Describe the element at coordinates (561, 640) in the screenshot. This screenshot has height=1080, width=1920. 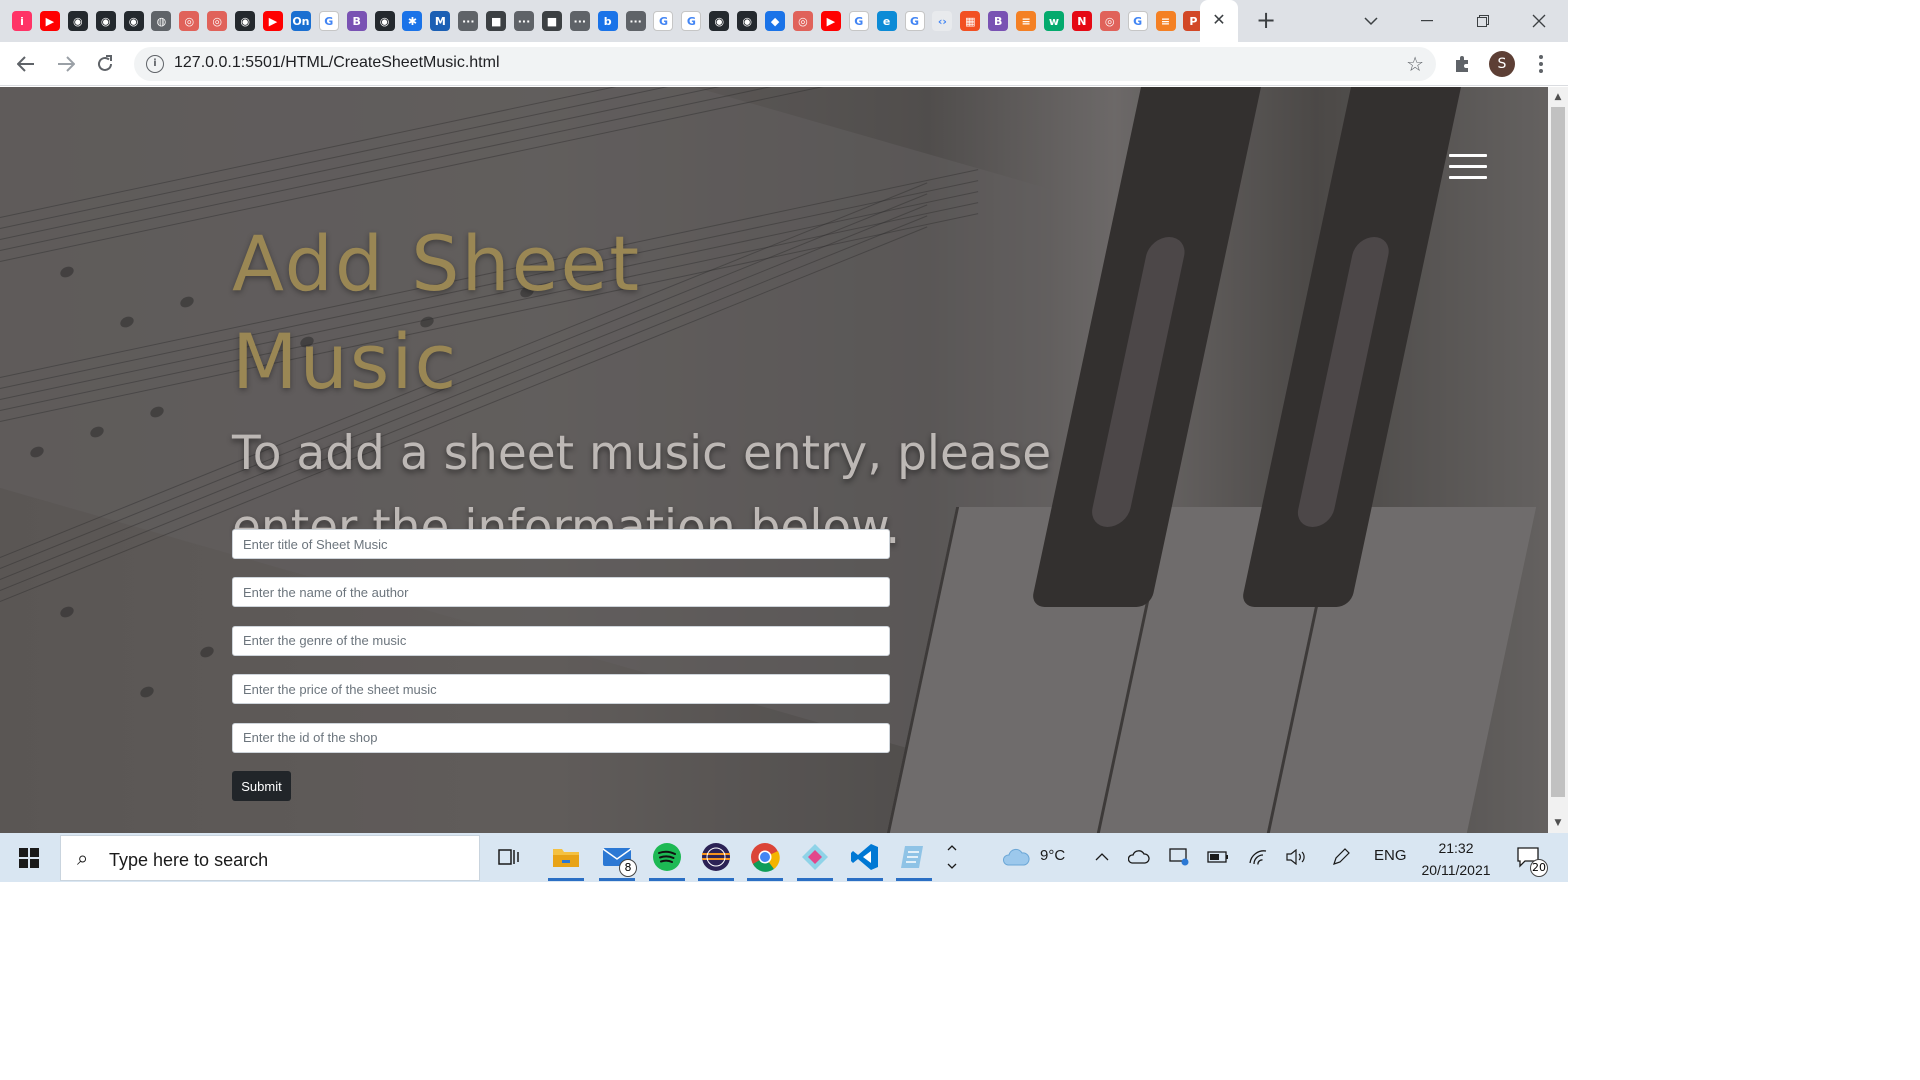
I see `genre-input` at that location.